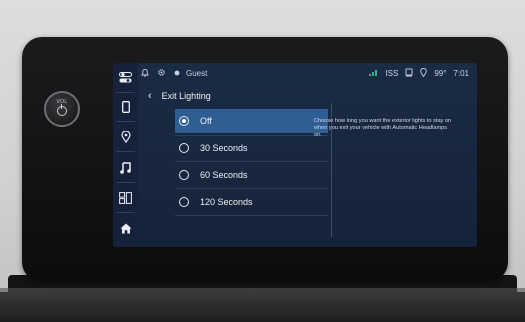 The image size is (525, 322). Describe the element at coordinates (125, 77) in the screenshot. I see `toggle-icon` at that location.